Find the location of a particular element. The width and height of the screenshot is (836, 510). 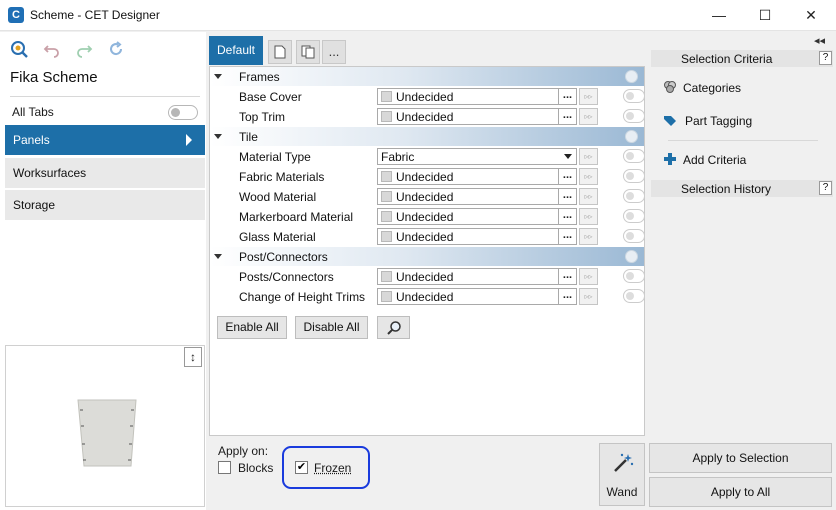

magic-wand-icon is located at coordinates (624, 462).